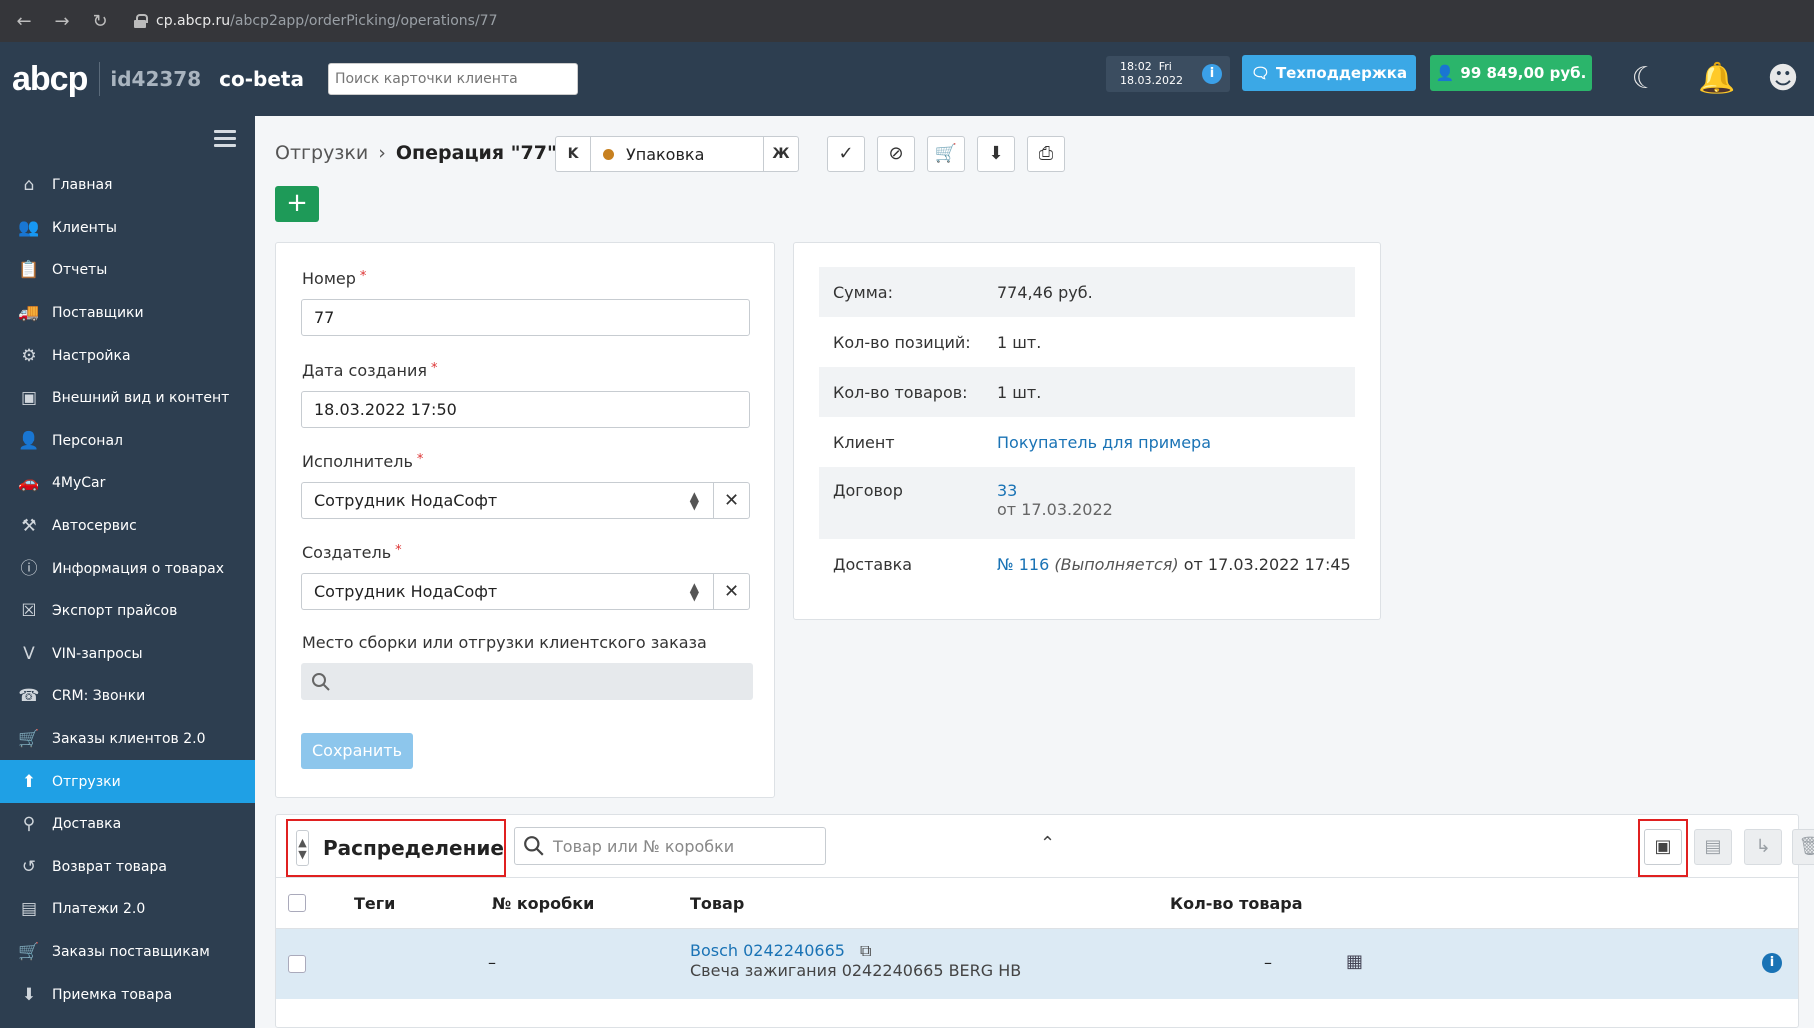 Image resolution: width=1814 pixels, height=1028 pixels. Describe the element at coordinates (1645, 79) in the screenshot. I see `moon-icon: ☾` at that location.